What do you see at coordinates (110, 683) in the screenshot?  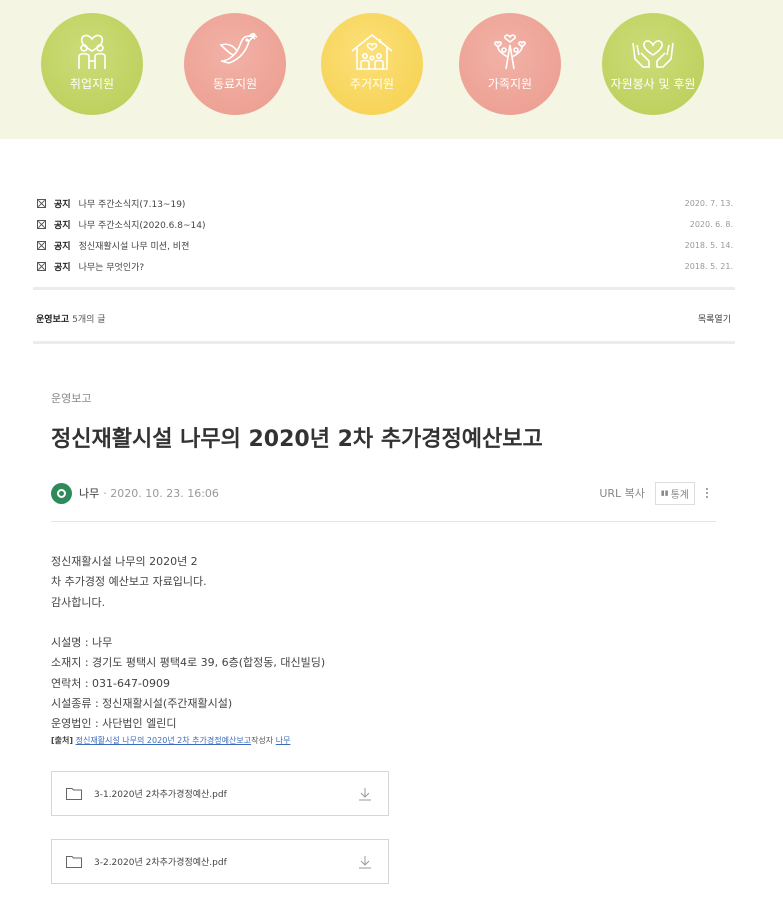 I see `body-line: 연락처 : 031-647-0909` at bounding box center [110, 683].